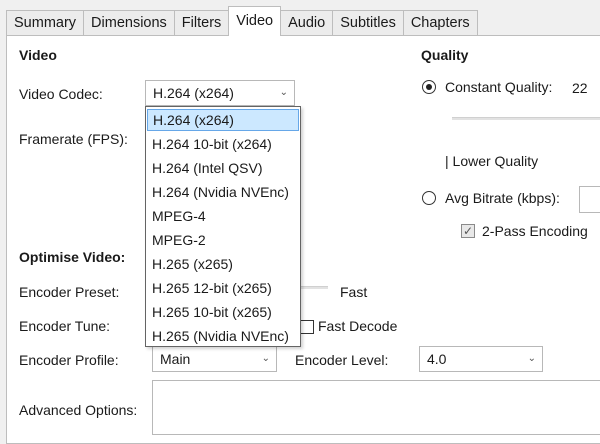 The height and width of the screenshot is (444, 600). Describe the element at coordinates (314, 287) in the screenshot. I see `encoder-preset-slider` at that location.